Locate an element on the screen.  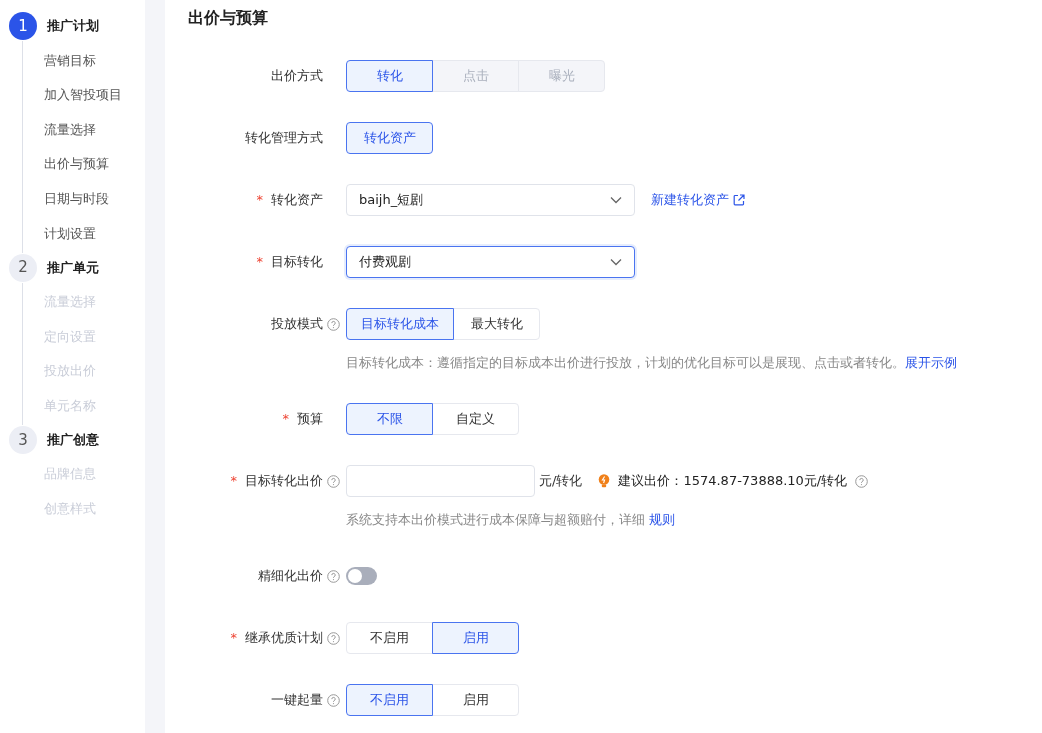
segment-option: 不限 is located at coordinates (389, 419).